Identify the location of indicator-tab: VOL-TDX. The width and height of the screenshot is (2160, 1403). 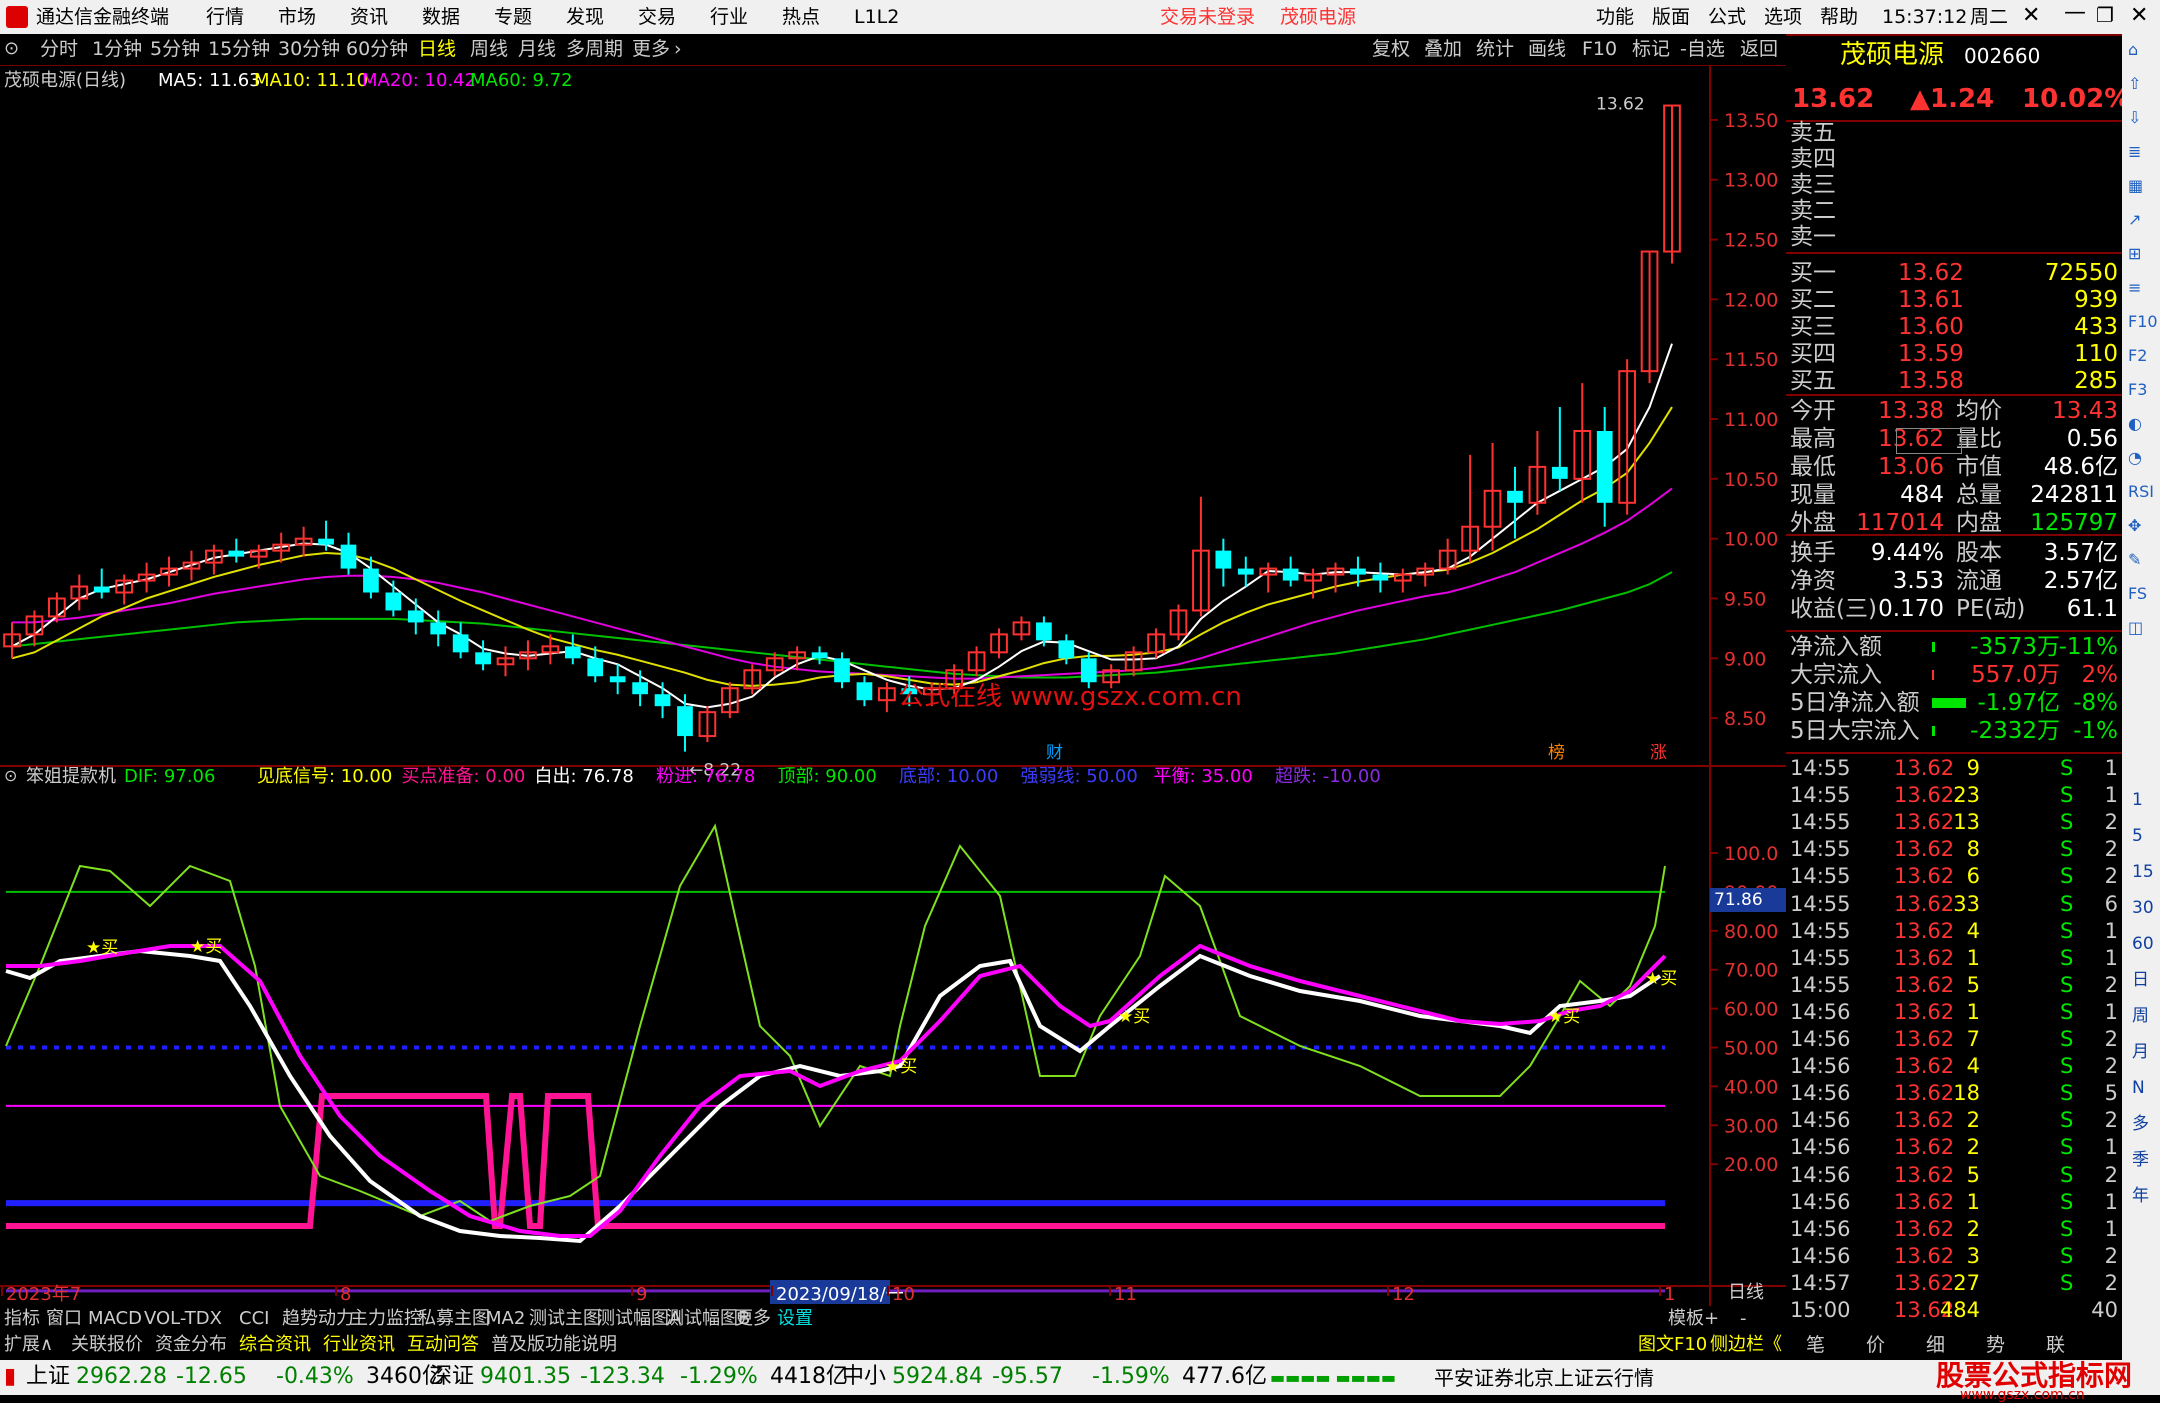
(183, 1319).